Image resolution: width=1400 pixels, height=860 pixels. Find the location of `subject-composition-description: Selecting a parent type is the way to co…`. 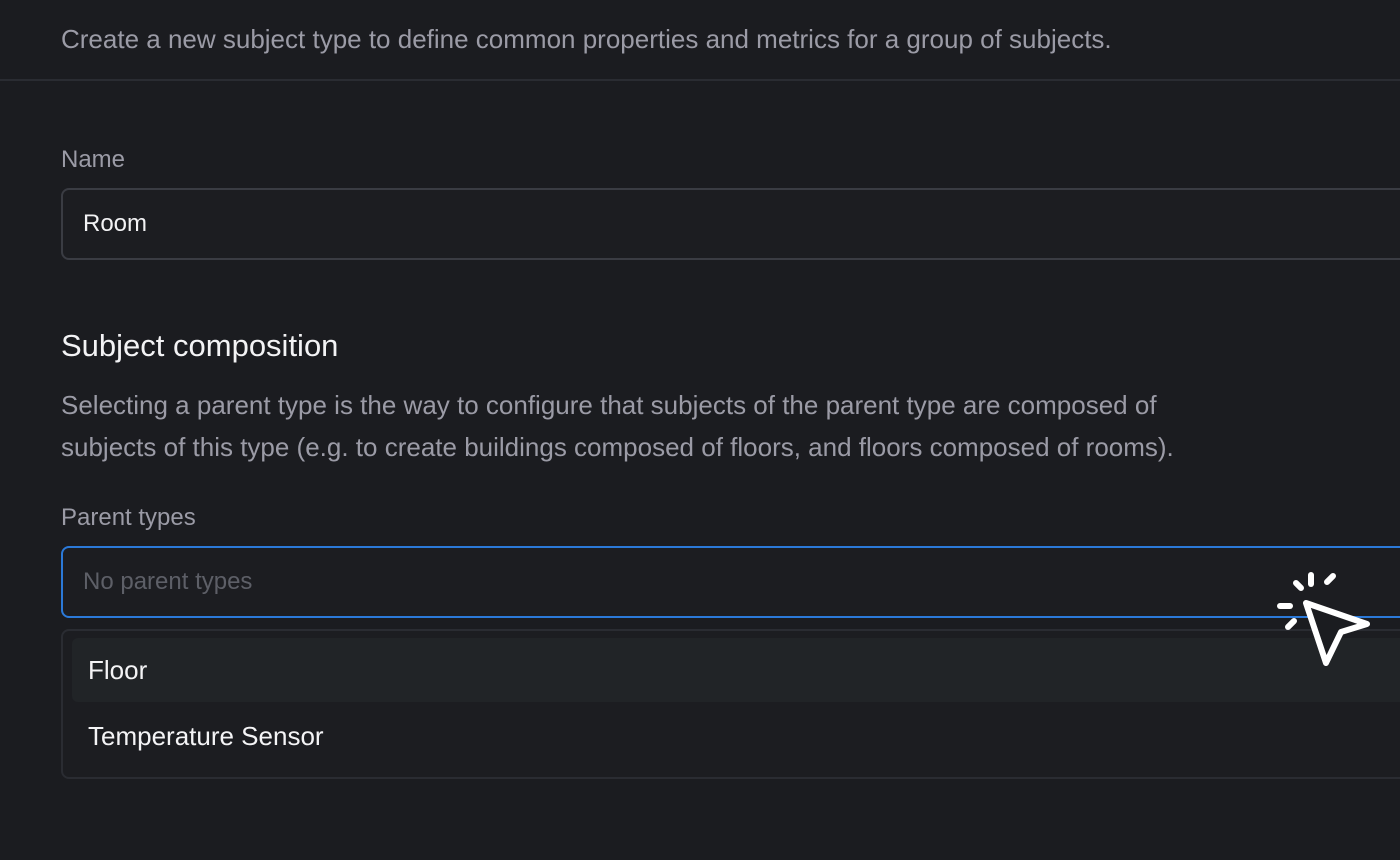

subject-composition-description: Selecting a parent type is the way to co… is located at coordinates (711, 426).